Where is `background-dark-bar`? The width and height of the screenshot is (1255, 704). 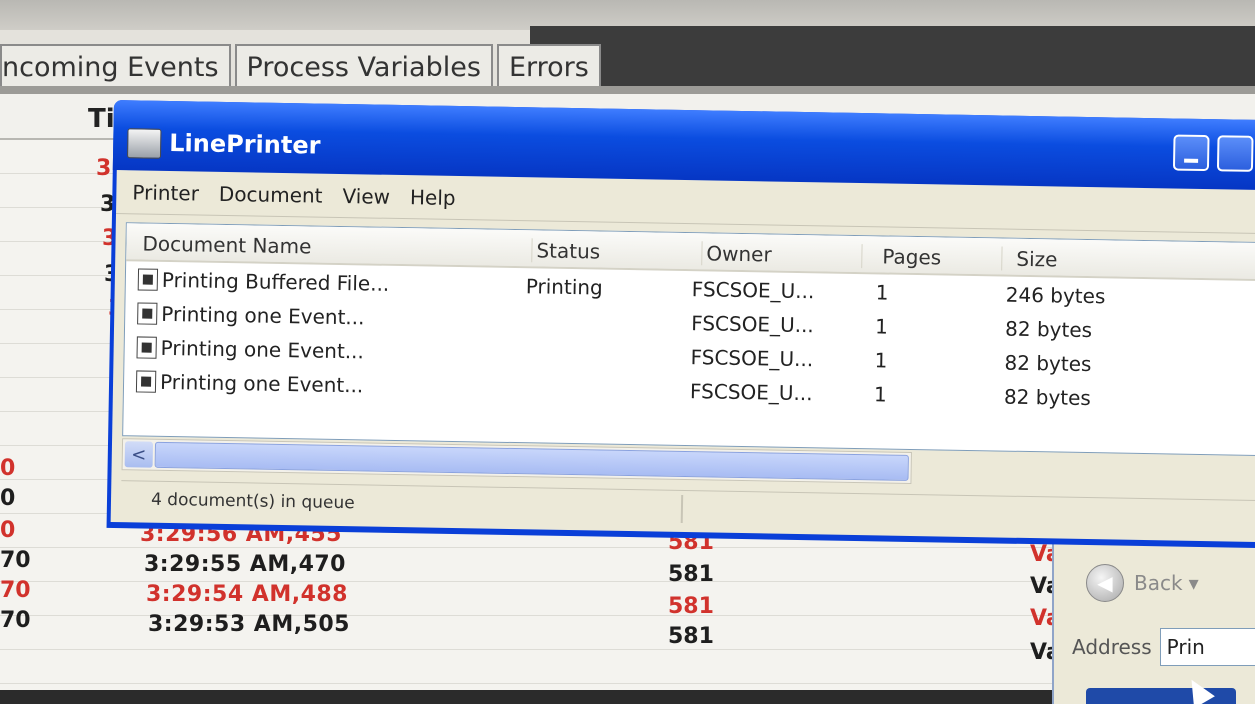
background-dark-bar is located at coordinates (892, 57).